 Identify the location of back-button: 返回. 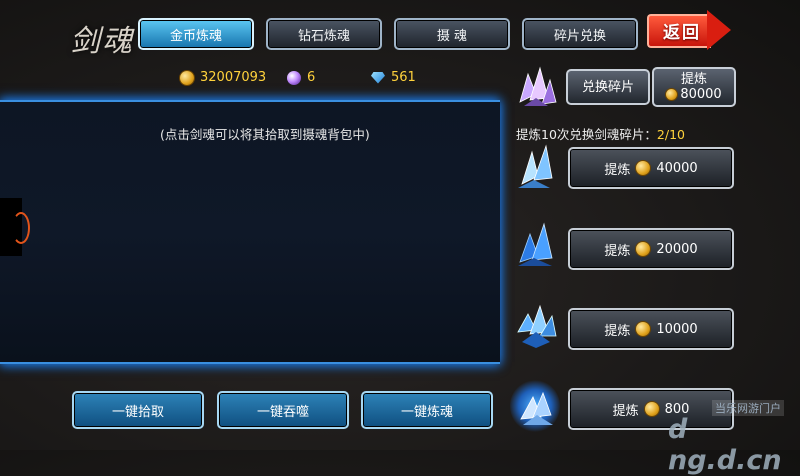
(689, 30).